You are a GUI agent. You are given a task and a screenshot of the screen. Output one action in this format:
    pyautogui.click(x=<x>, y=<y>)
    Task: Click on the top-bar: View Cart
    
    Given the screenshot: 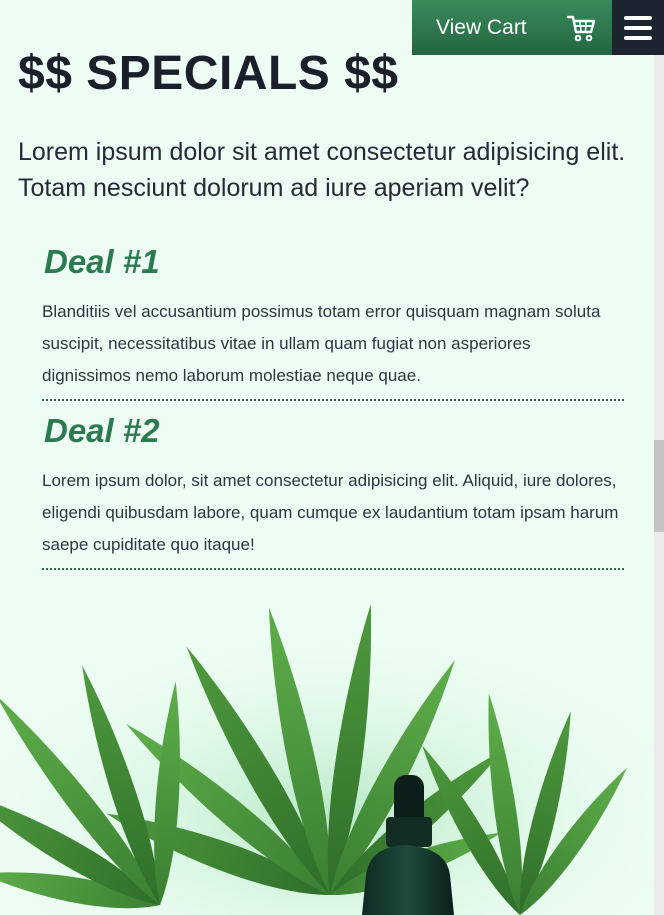 What is the action you would take?
    pyautogui.click(x=538, y=27)
    